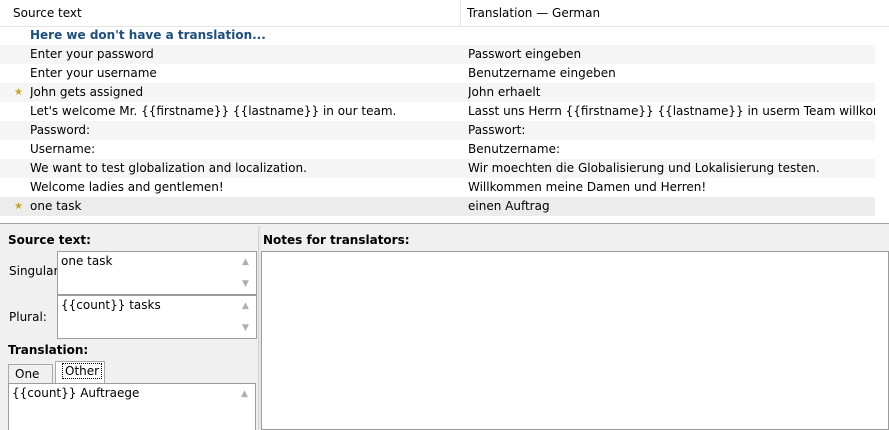  I want to click on translation-text: {{count}} Auftraege, so click(76, 393).